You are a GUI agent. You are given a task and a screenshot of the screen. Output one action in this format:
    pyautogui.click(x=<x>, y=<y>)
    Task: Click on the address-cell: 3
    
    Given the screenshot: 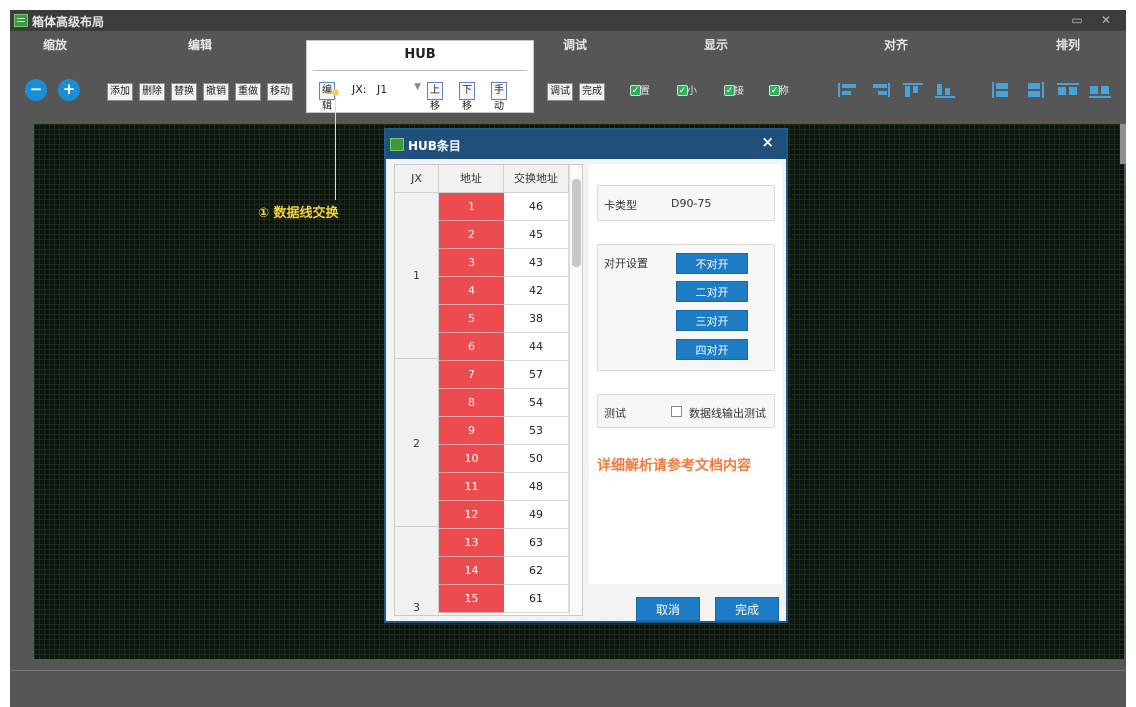 What is the action you would take?
    pyautogui.click(x=471, y=263)
    